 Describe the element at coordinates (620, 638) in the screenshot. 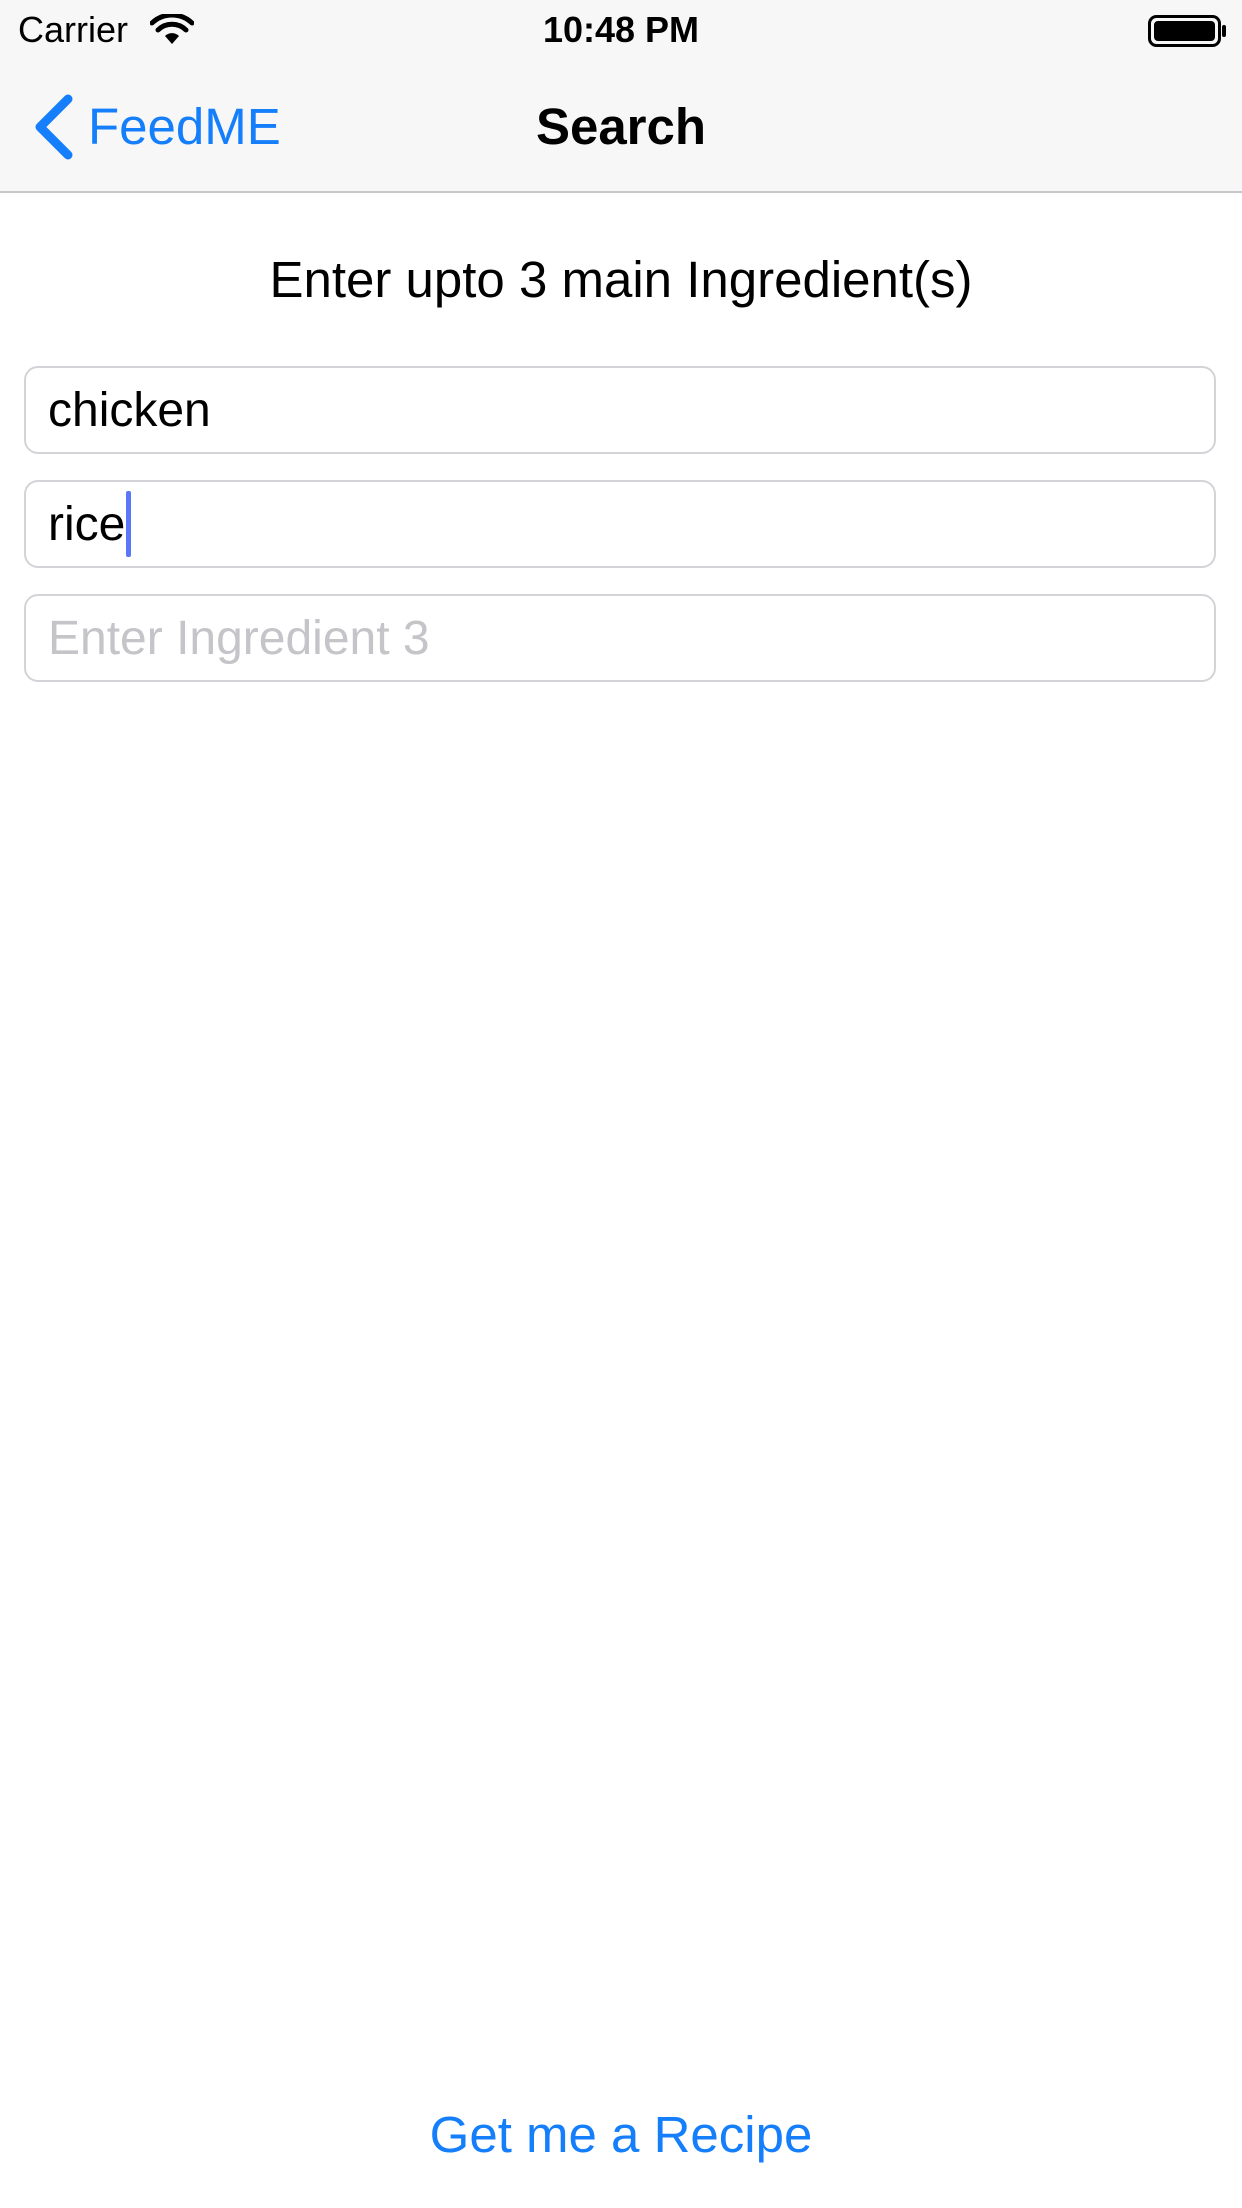

I see `ingredient-3-field: Enter Ingredient 3` at that location.